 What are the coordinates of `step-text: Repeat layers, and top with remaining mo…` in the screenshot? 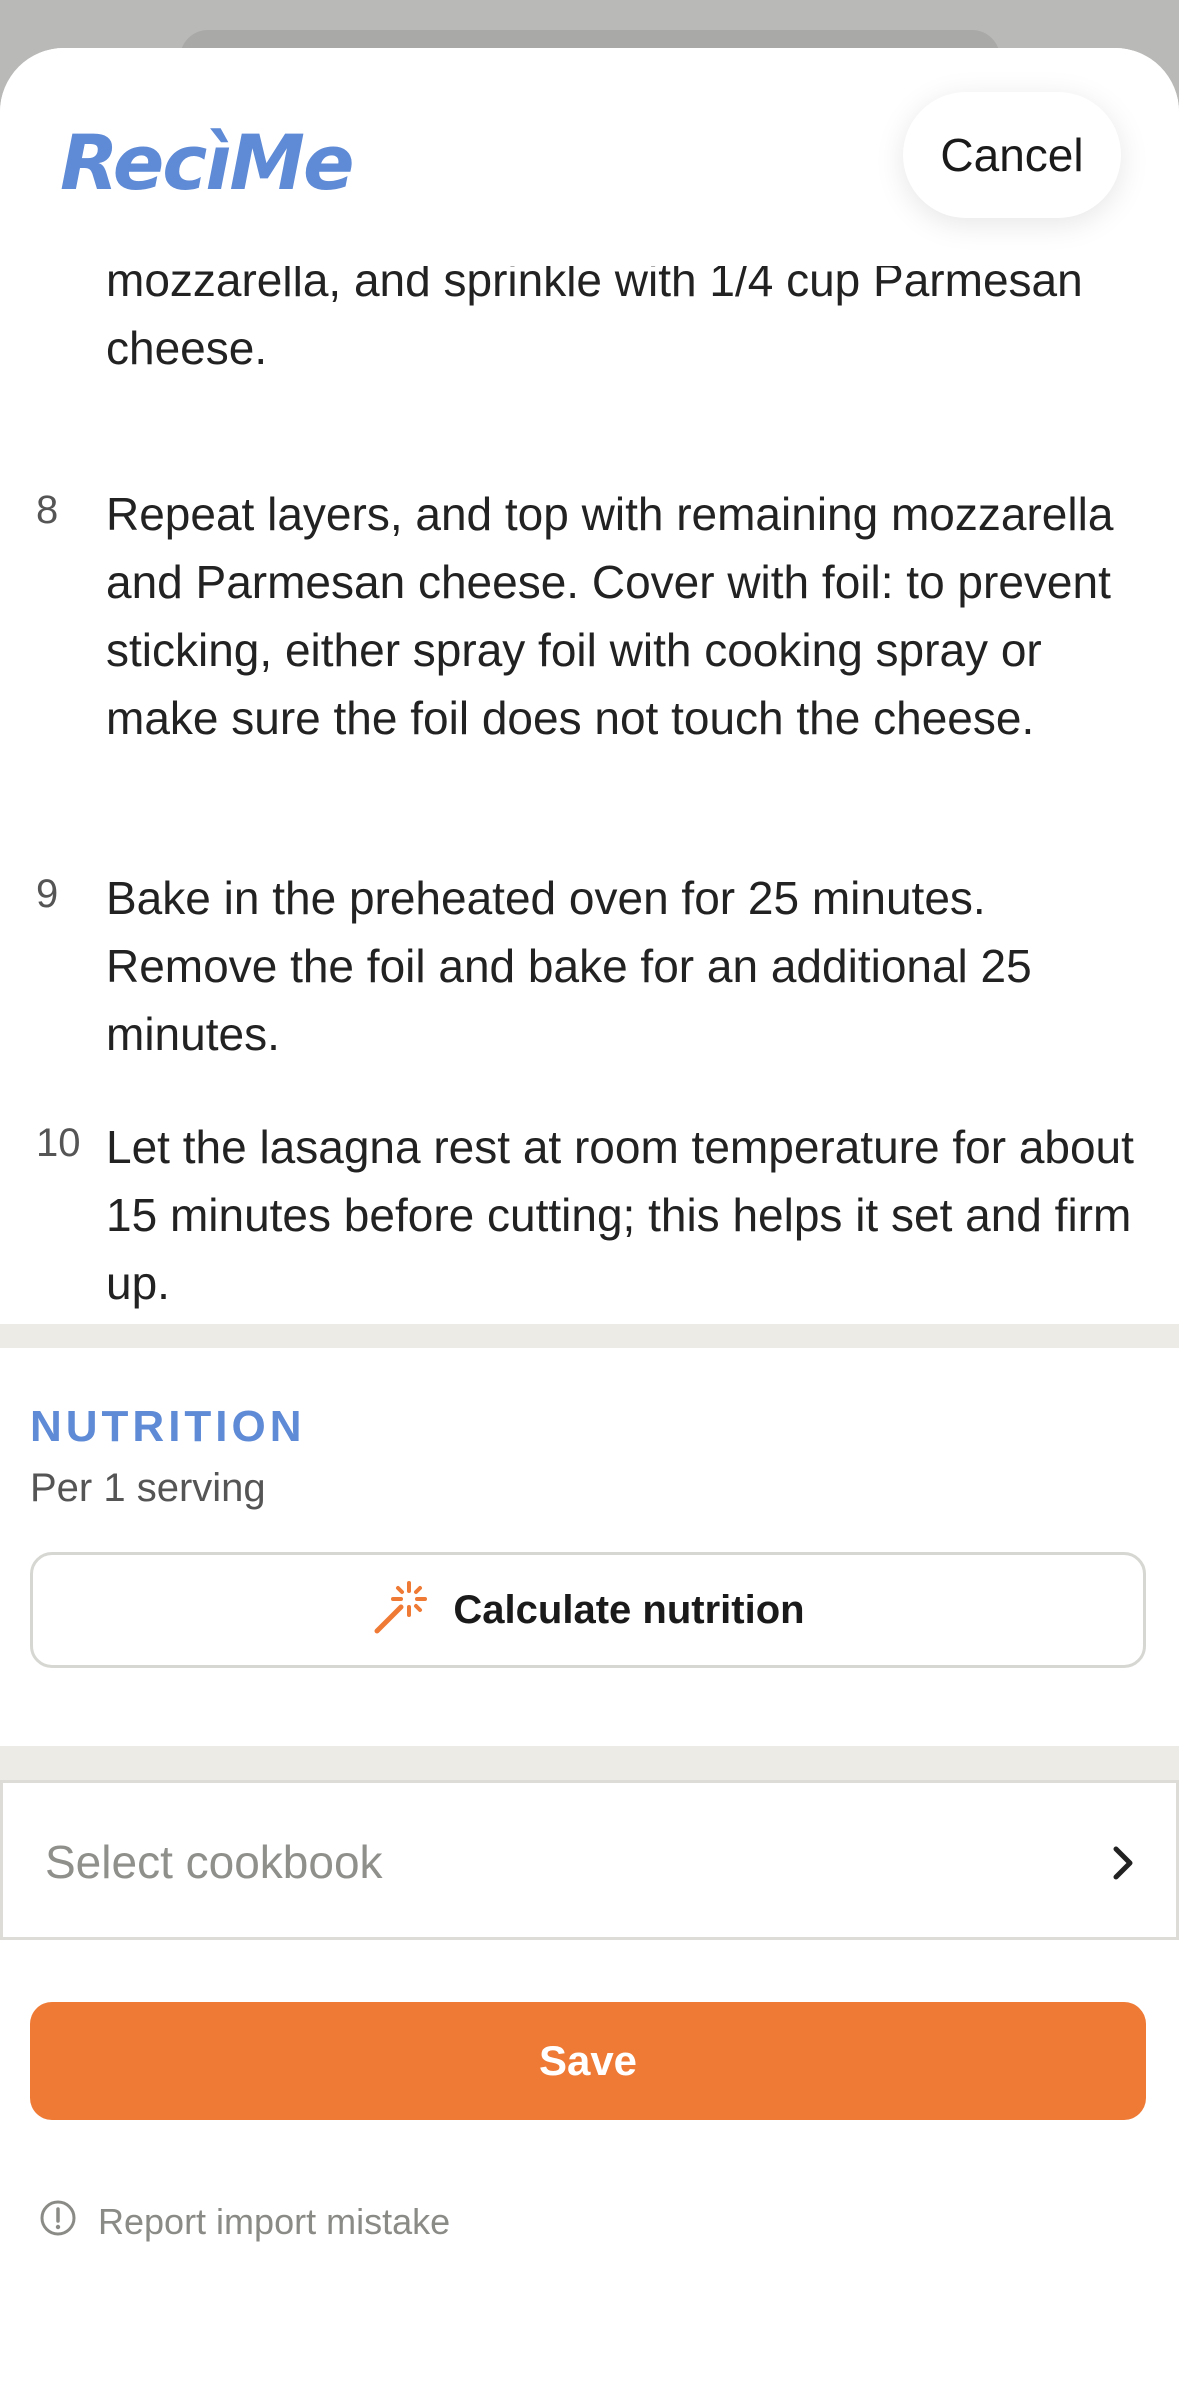 It's located at (610, 616).